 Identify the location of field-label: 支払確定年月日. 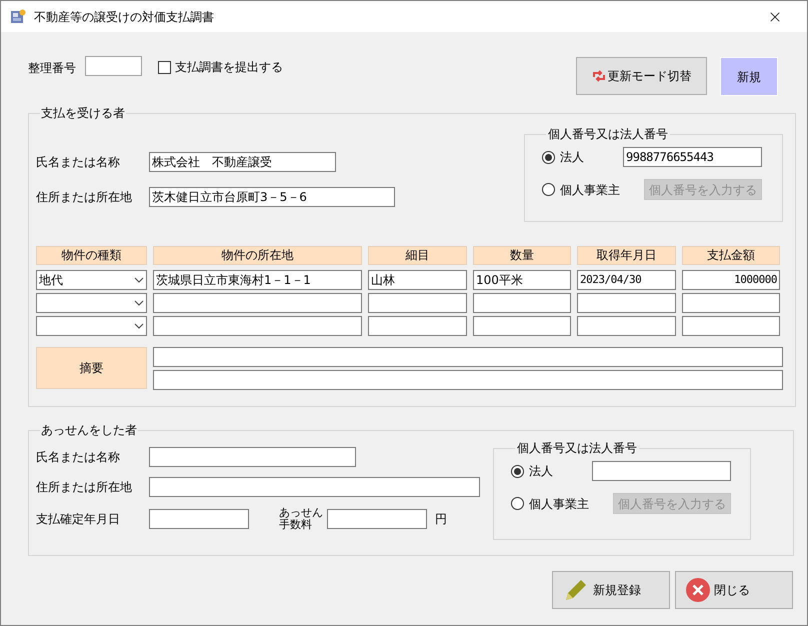
(78, 519).